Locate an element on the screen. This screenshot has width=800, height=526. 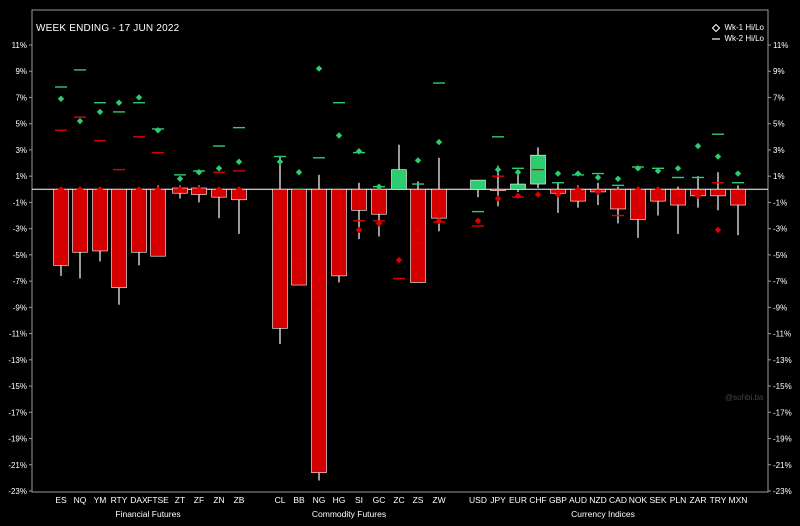
wk1-high-pln is located at coordinates (678, 168).